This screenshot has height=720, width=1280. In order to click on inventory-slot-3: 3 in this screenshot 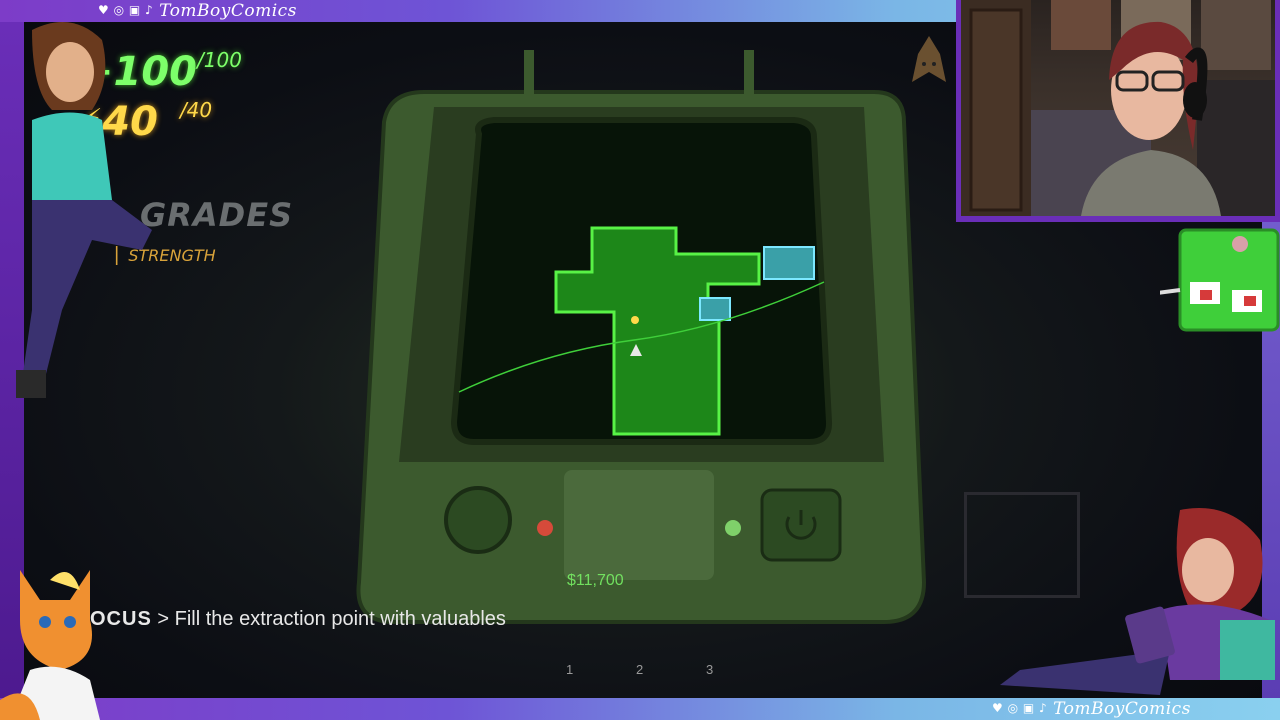, I will do `click(709, 669)`.